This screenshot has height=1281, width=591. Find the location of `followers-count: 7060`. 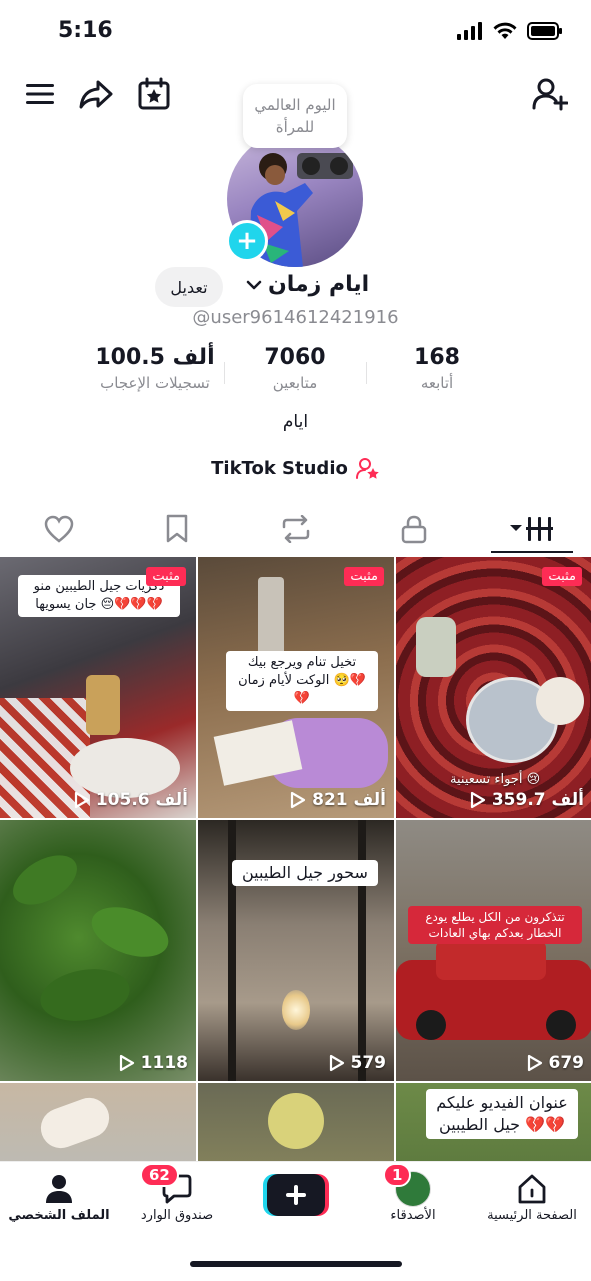

followers-count: 7060 is located at coordinates (295, 357).